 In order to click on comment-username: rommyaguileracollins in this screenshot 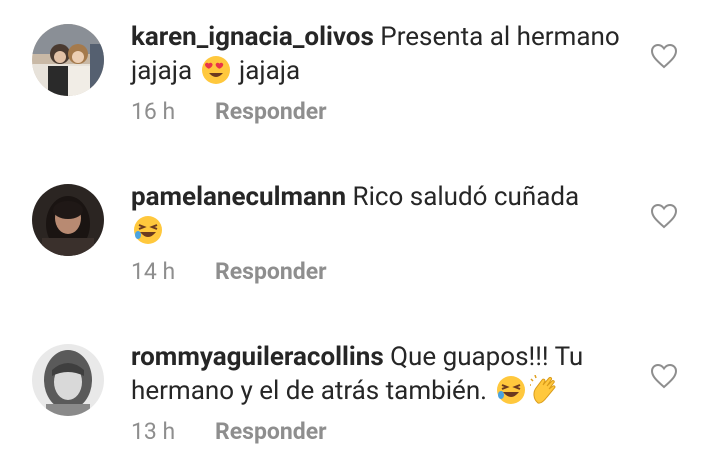, I will do `click(257, 357)`.